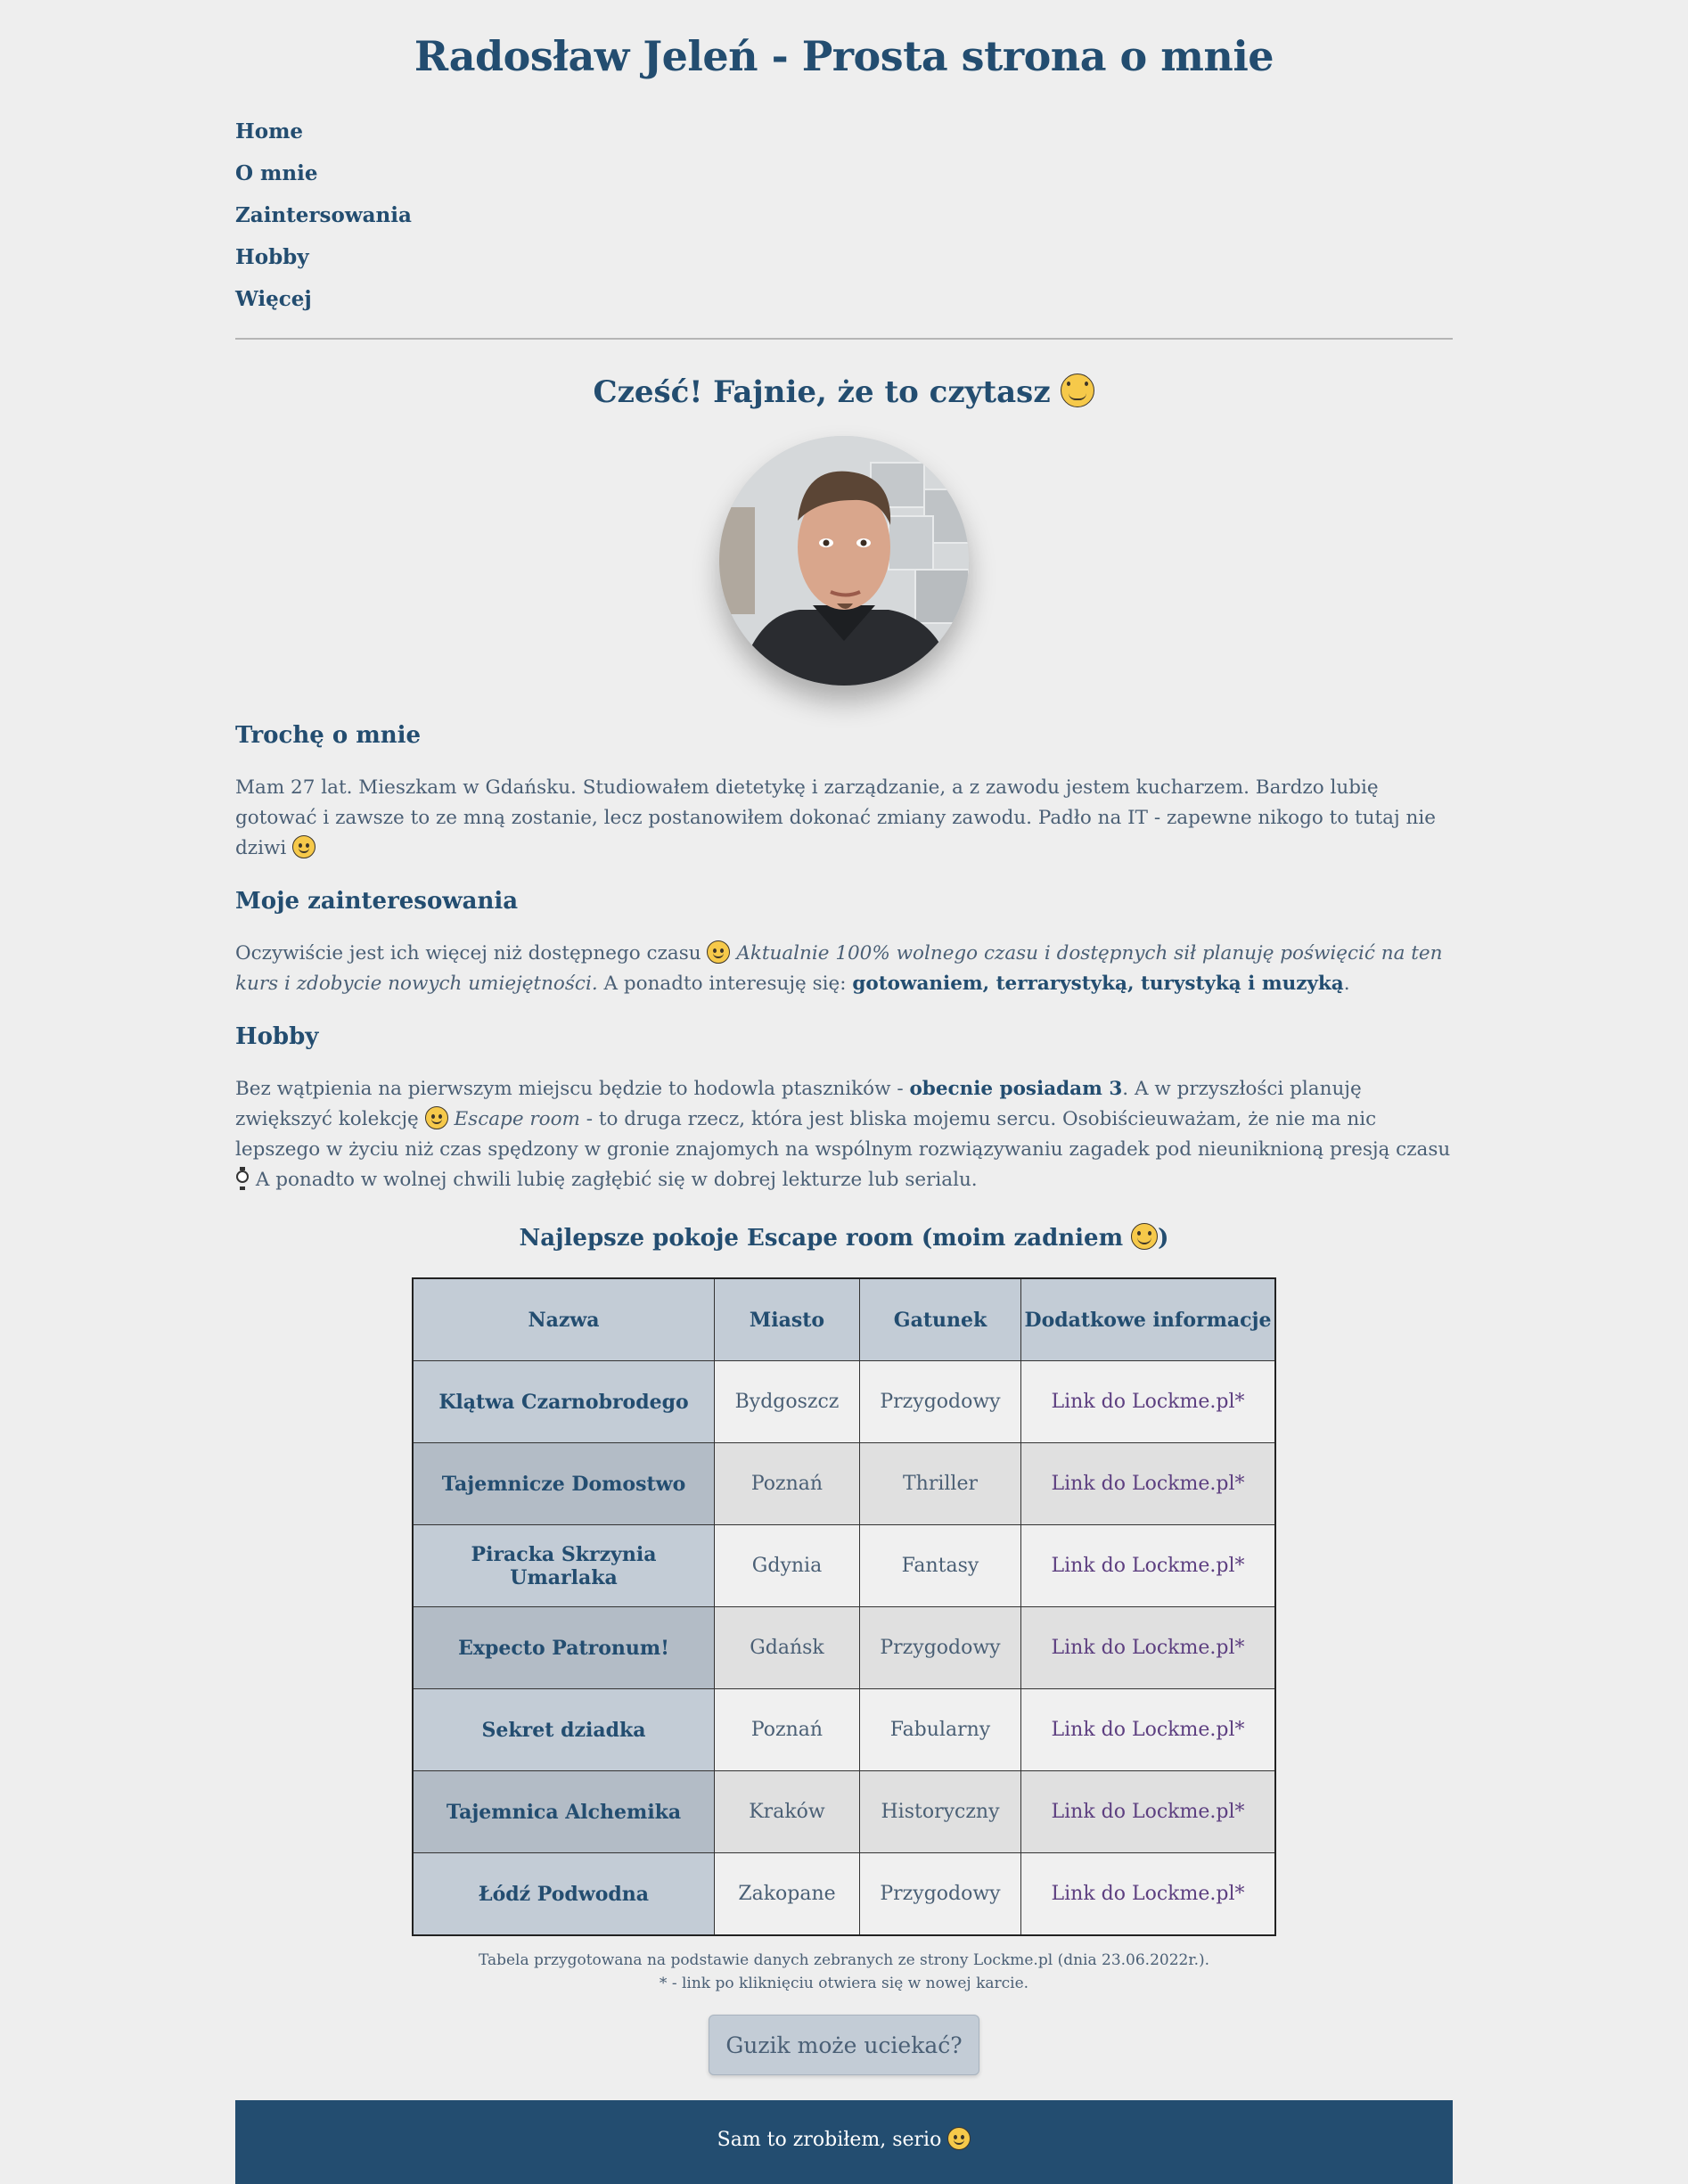 The height and width of the screenshot is (2184, 1688). What do you see at coordinates (787, 1319) in the screenshot?
I see `column-header-city: Miasto` at bounding box center [787, 1319].